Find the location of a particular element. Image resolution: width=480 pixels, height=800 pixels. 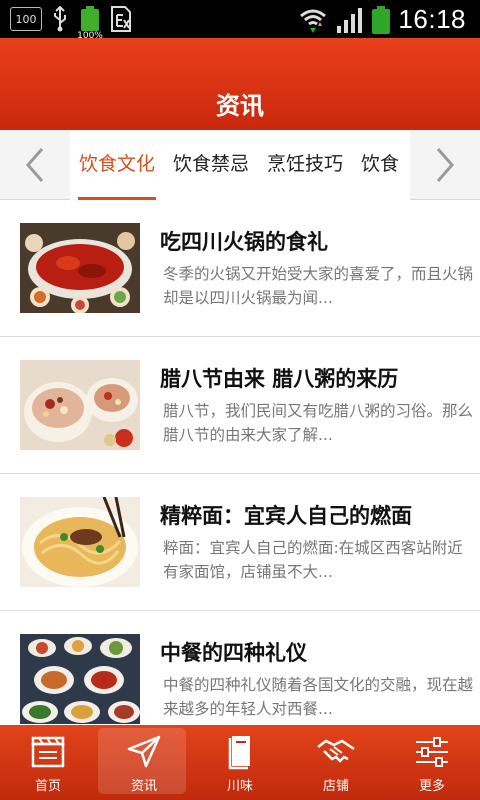

article-title: 吃四川火锅的食礼 is located at coordinates (244, 242).